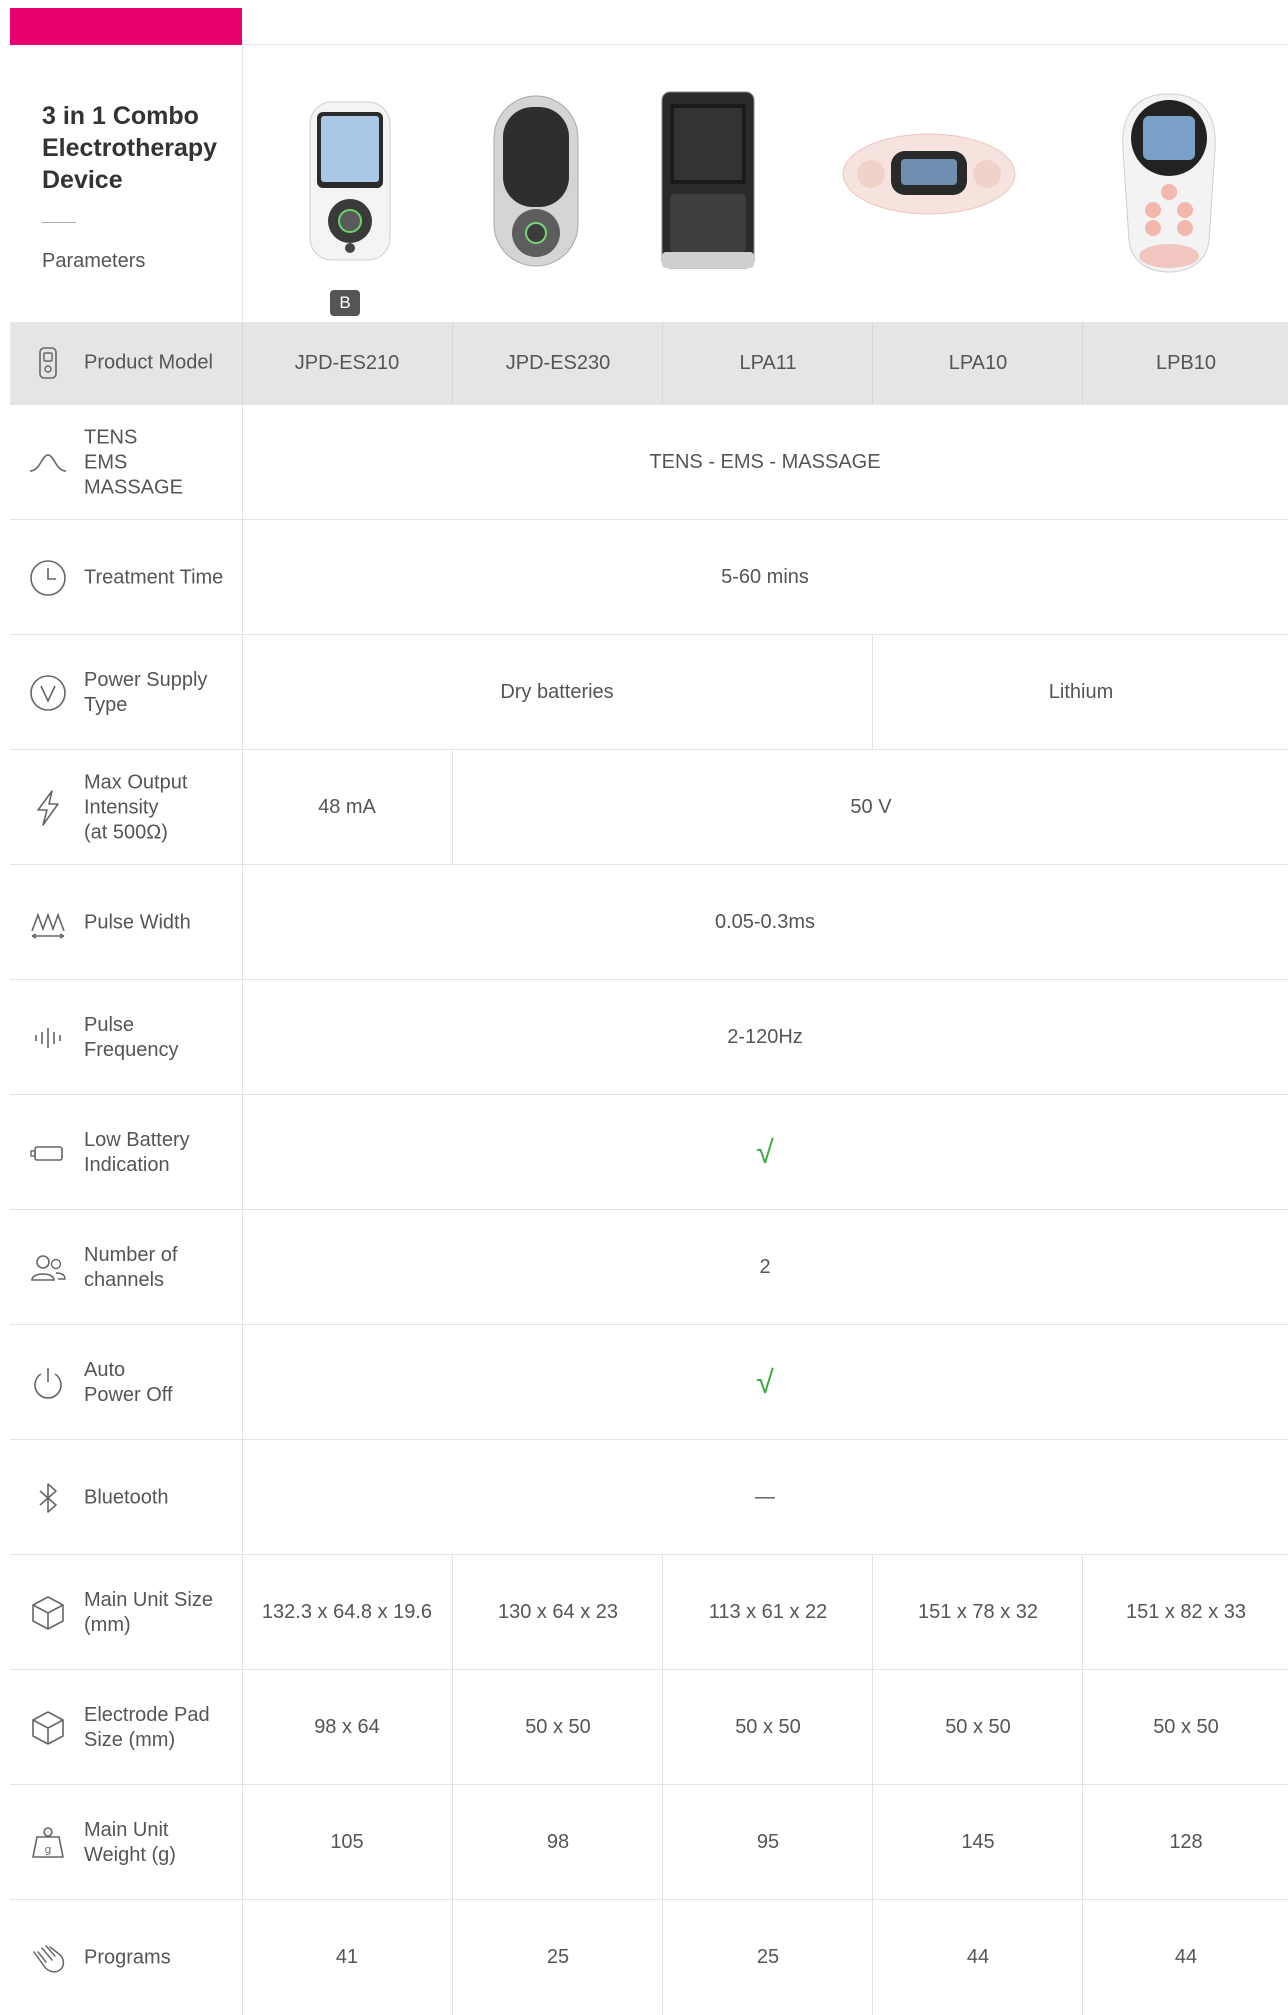 This screenshot has width=1288, height=2015. I want to click on model-cell: JPD-ES230, so click(557, 363).